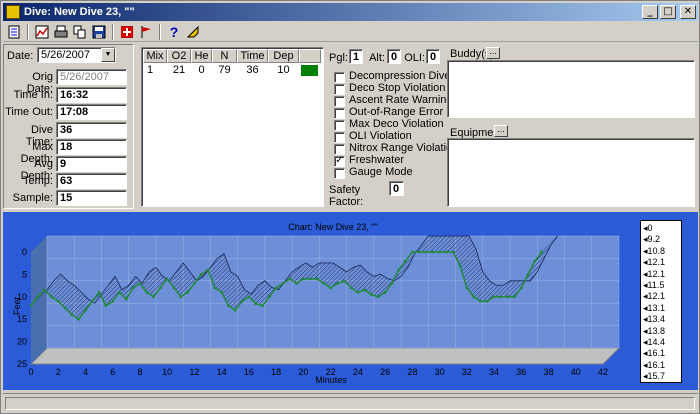 This screenshot has width=700, height=414. I want to click on checkbox-decompression-dive, so click(339, 77).